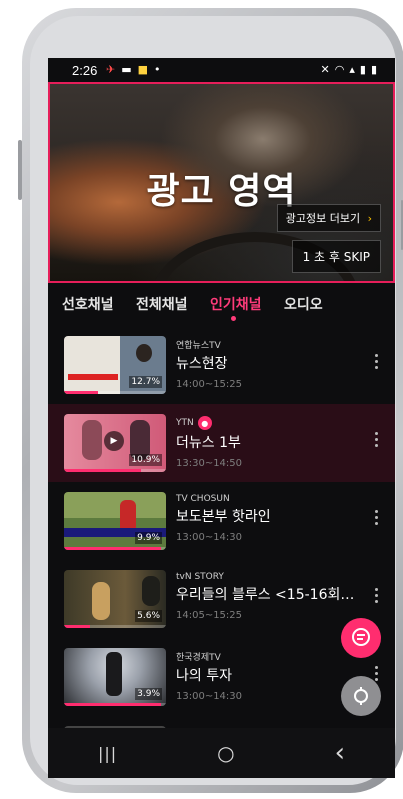 The image size is (403, 799). I want to click on channel-name-text: 한국경제TV, so click(198, 658).